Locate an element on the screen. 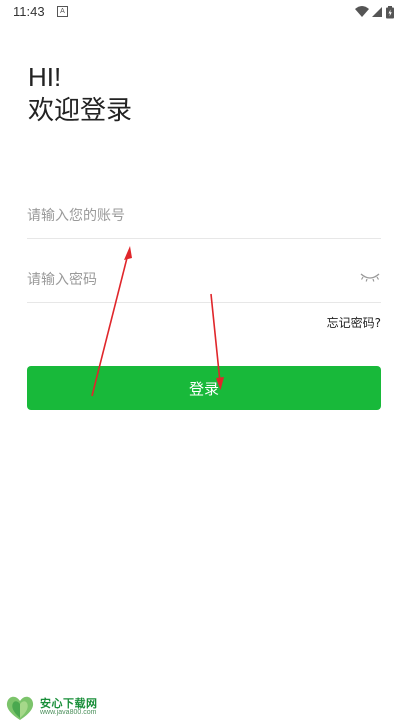  heart-leaf-logo is located at coordinates (20, 708).